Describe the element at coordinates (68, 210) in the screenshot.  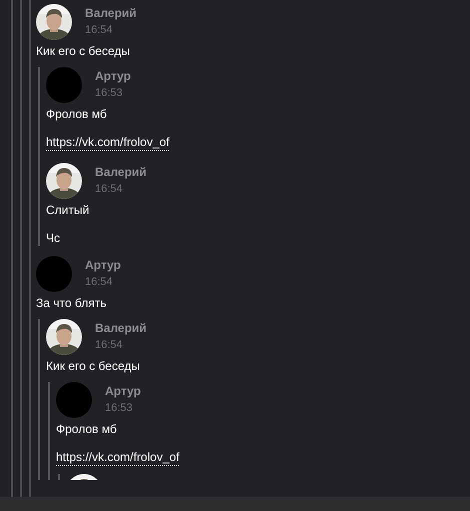
I see `message-text: Слитый` at that location.